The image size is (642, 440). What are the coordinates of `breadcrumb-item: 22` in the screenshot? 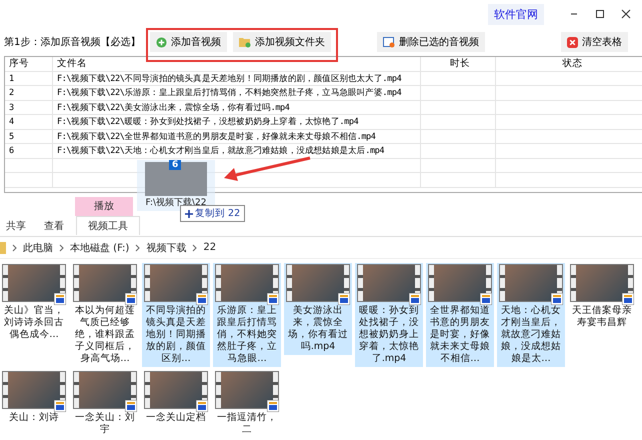 It's located at (209, 247).